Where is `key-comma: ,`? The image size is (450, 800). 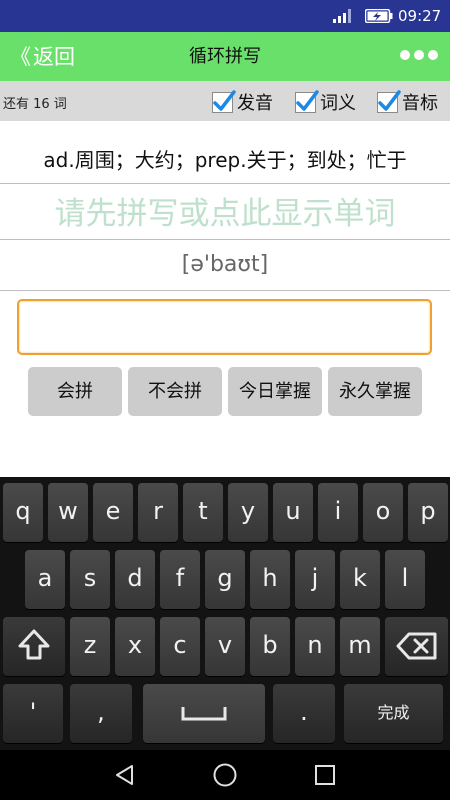 key-comma: , is located at coordinates (101, 713).